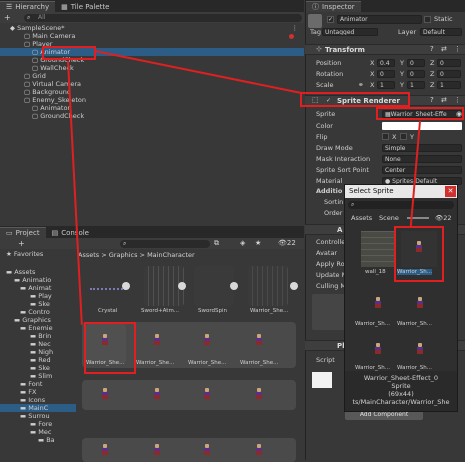 Image resolution: width=465 pixels, height=462 pixels. Describe the element at coordinates (152, 108) in the screenshot. I see `tree-row-enemy-animator: ▢ Animator` at that location.